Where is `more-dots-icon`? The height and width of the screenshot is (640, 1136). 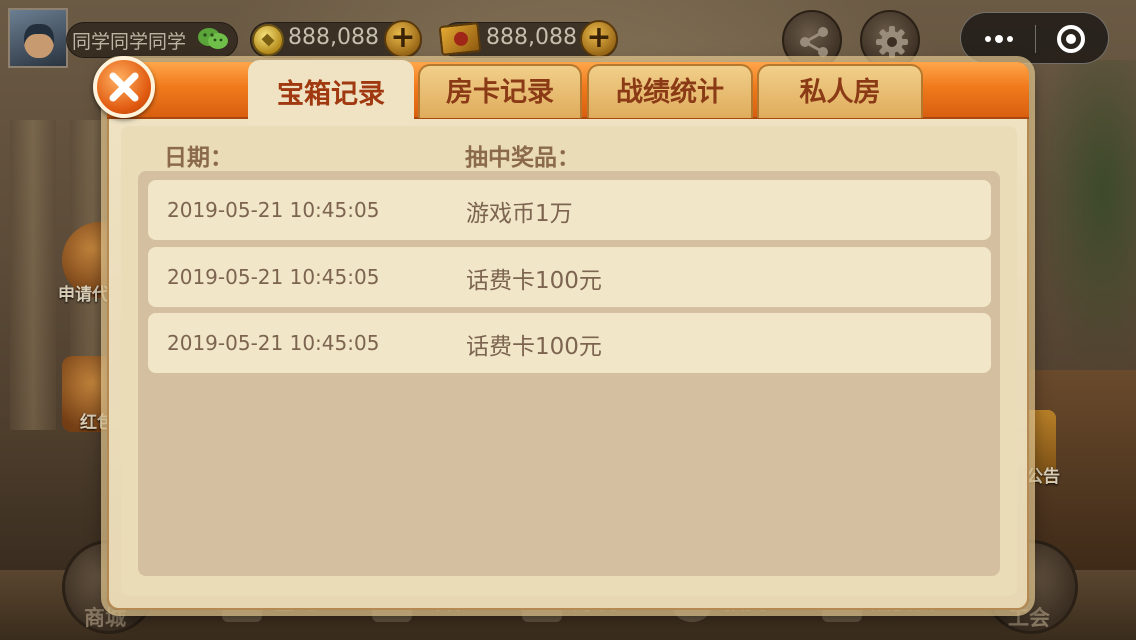
more-dots-icon is located at coordinates (1000, 38).